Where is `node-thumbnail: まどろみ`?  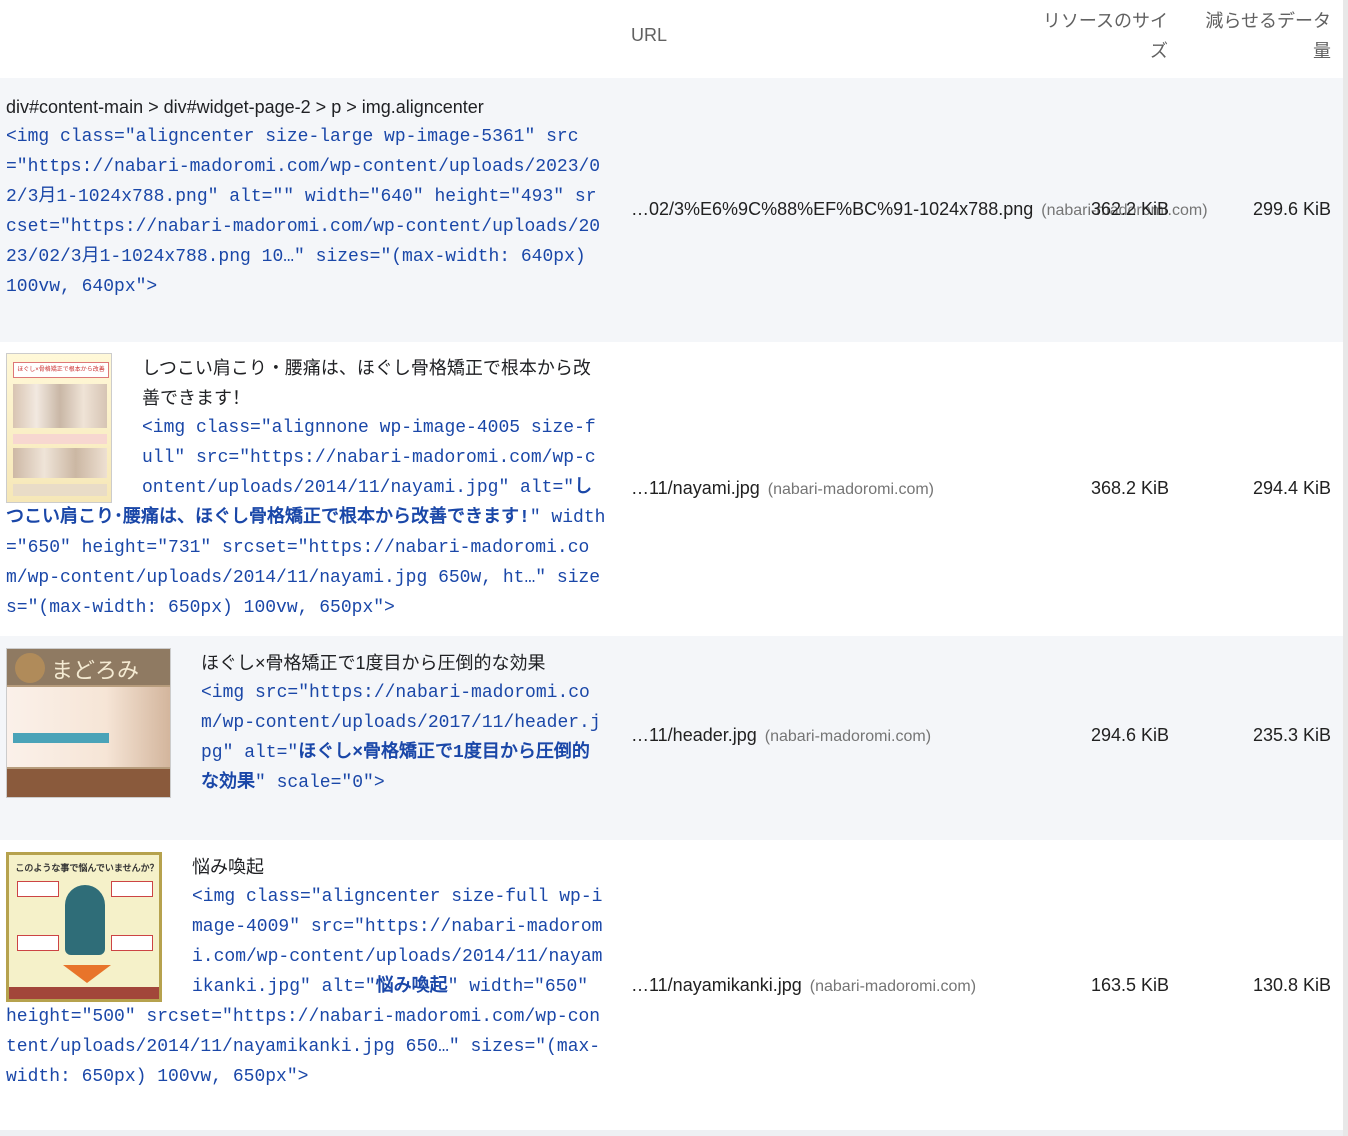 node-thumbnail: まどろみ is located at coordinates (88, 723).